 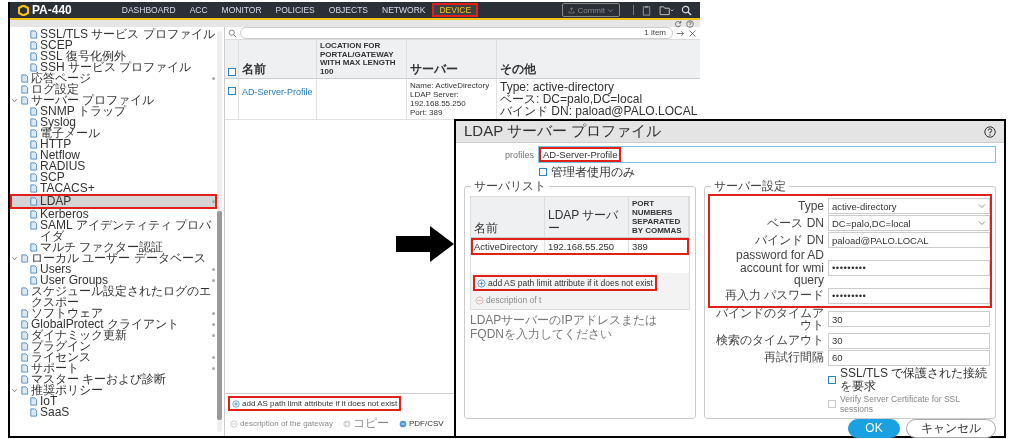 I want to click on checkbox-label: 管理者使用のみ, so click(x=593, y=172).